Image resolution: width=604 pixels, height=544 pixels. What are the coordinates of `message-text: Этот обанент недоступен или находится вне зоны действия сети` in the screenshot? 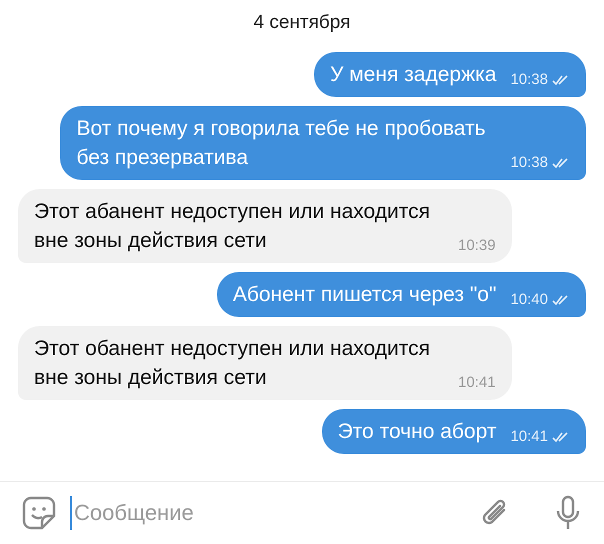 It's located at (233, 363).